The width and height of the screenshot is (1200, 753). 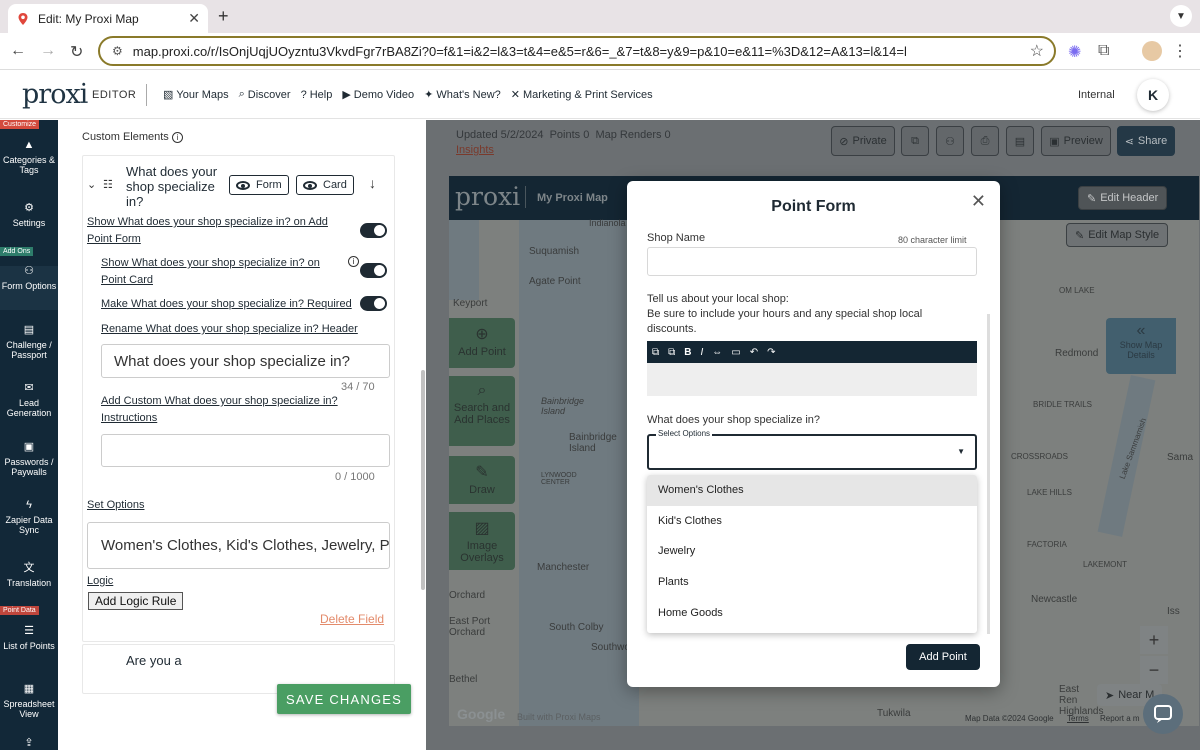 What do you see at coordinates (771, 352) in the screenshot?
I see `redo-icon: ↷` at bounding box center [771, 352].